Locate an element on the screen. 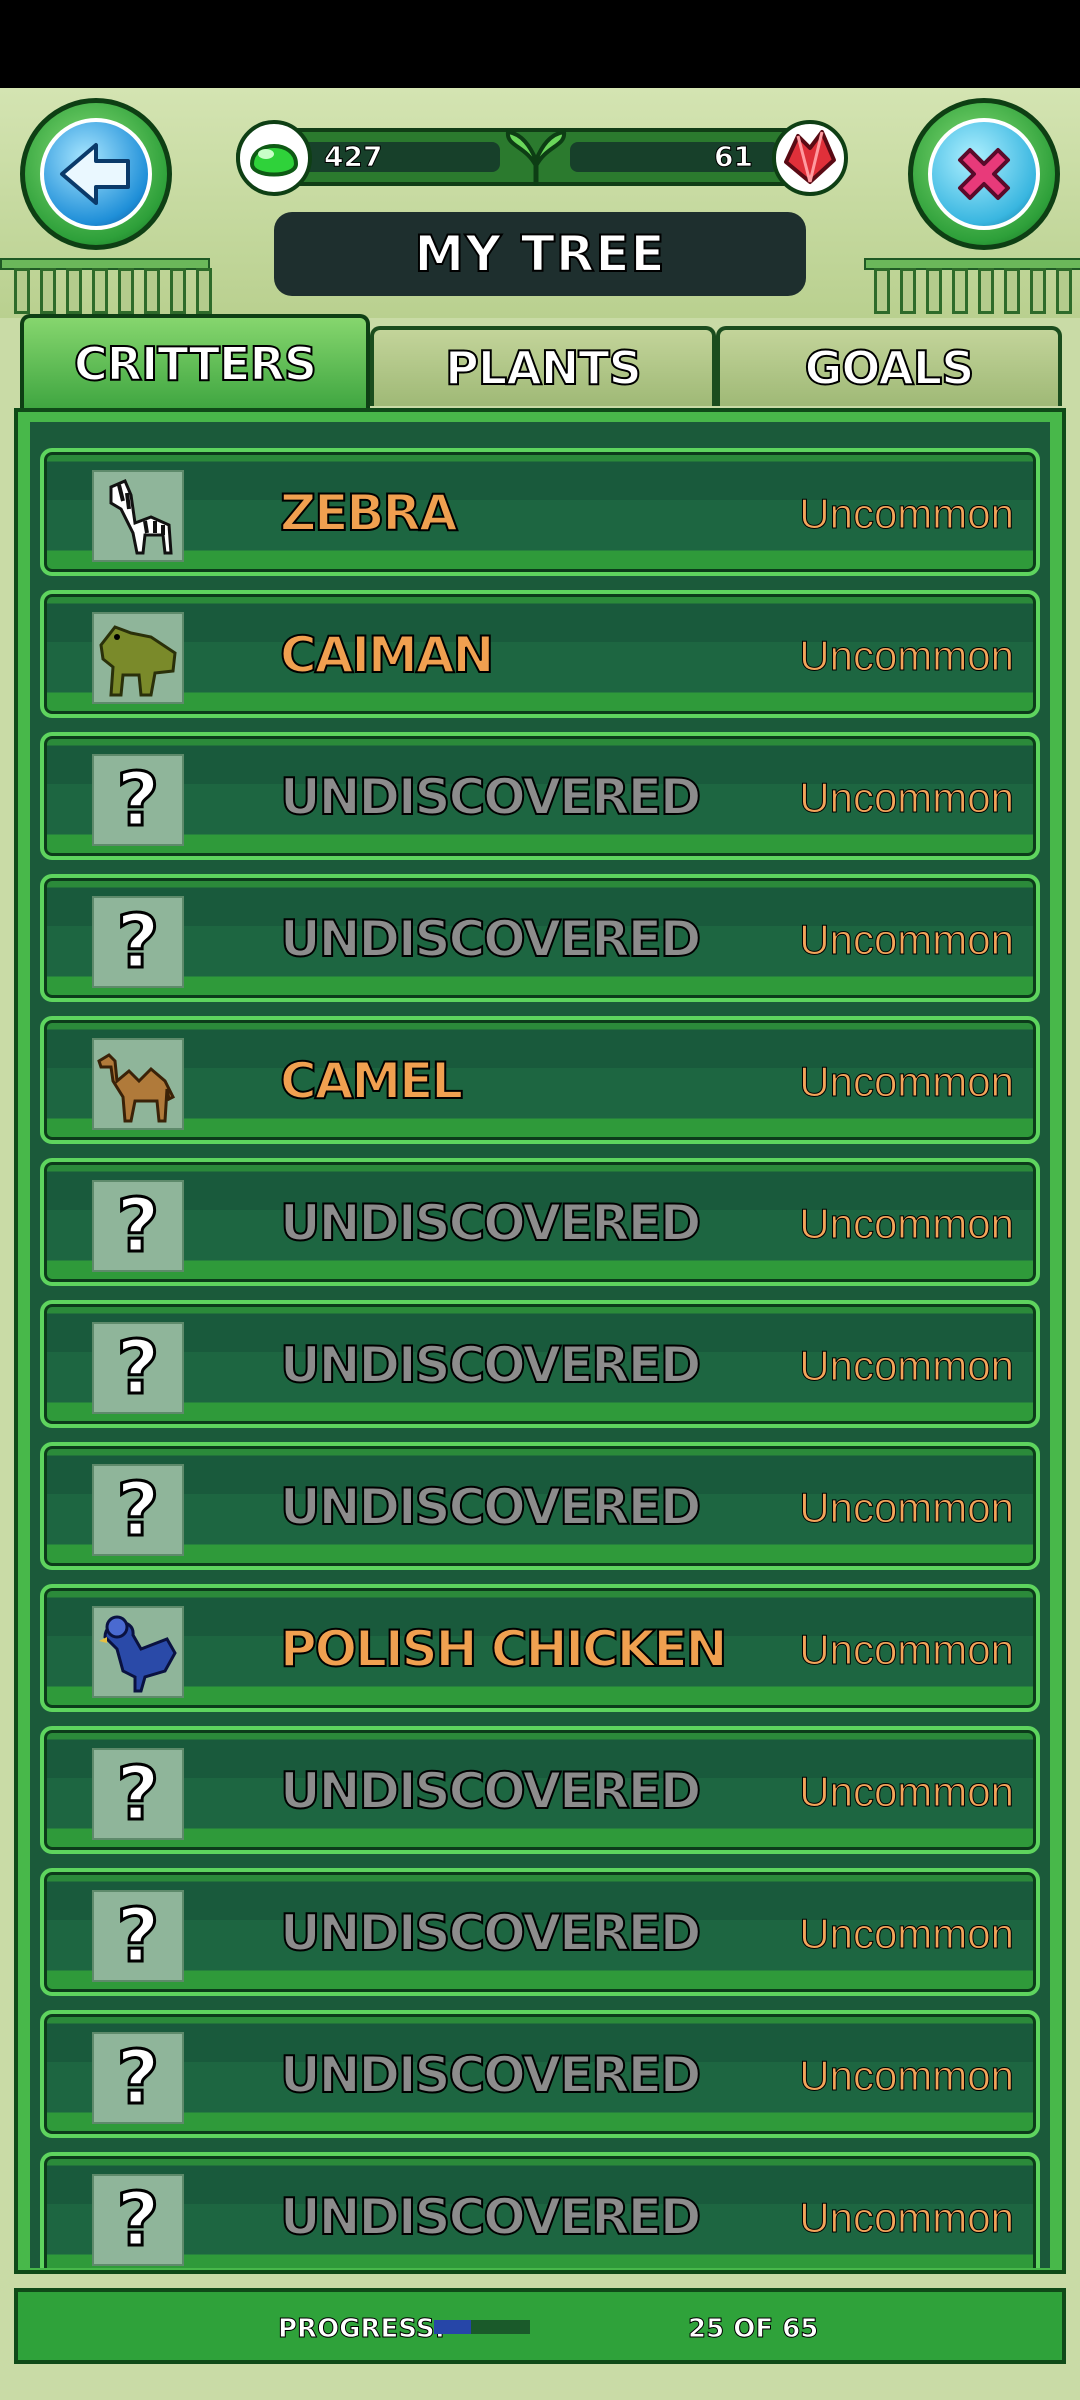  close-button is located at coordinates (984, 174).